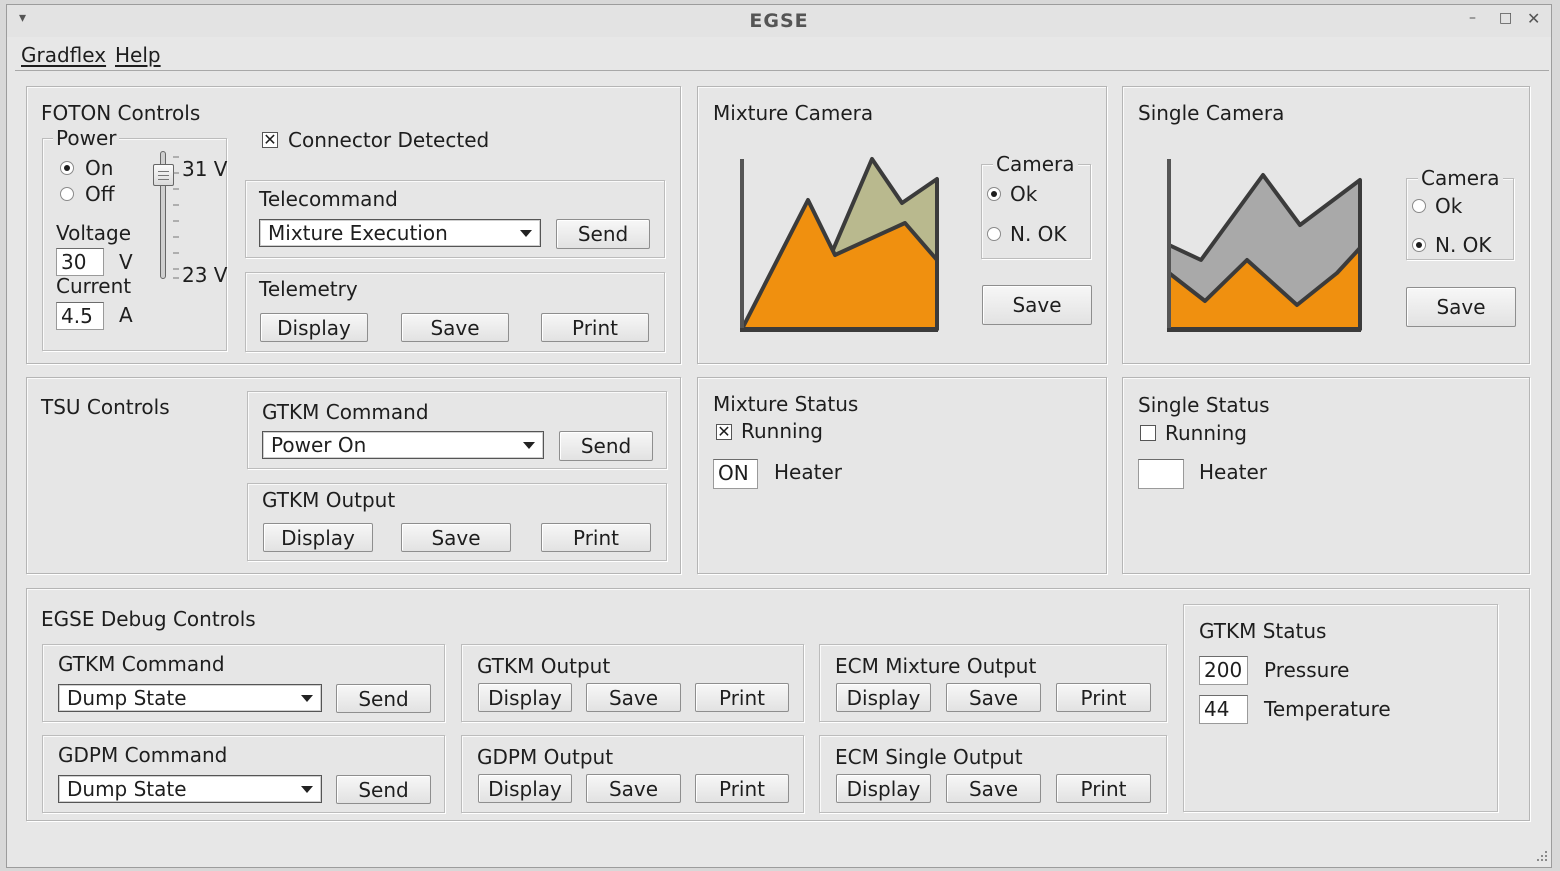 Image resolution: width=1560 pixels, height=871 pixels. I want to click on debug-gdpm-command-group: GDPM Command Dump State Send, so click(243, 774).